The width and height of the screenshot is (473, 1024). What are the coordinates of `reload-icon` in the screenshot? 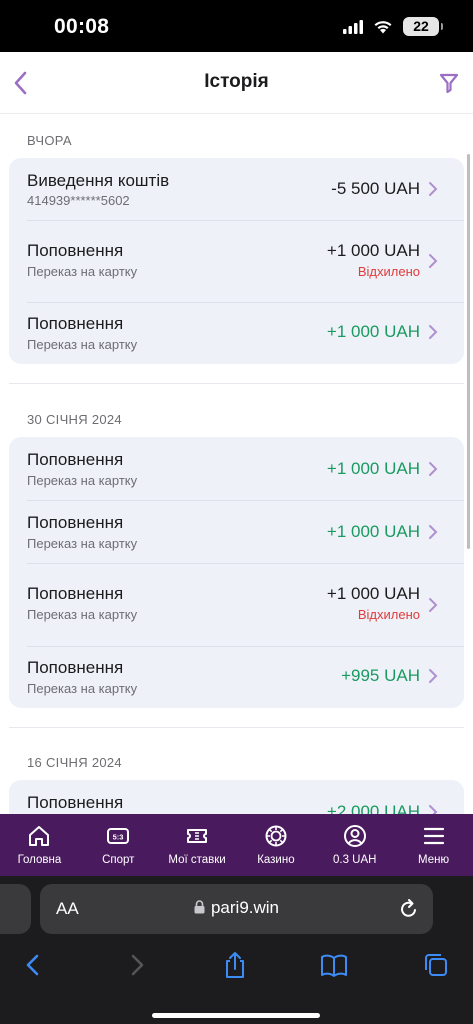 It's located at (409, 909).